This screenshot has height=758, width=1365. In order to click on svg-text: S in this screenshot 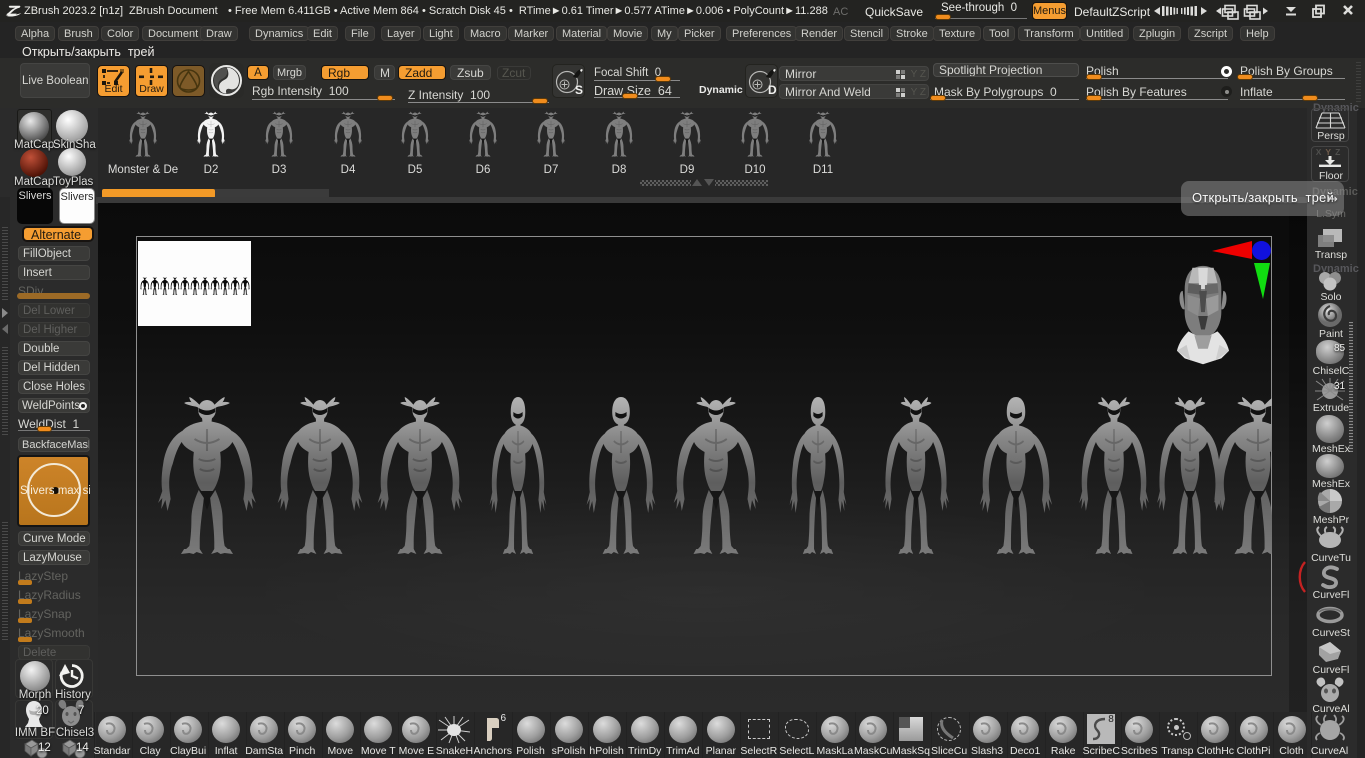, I will do `click(579, 90)`.